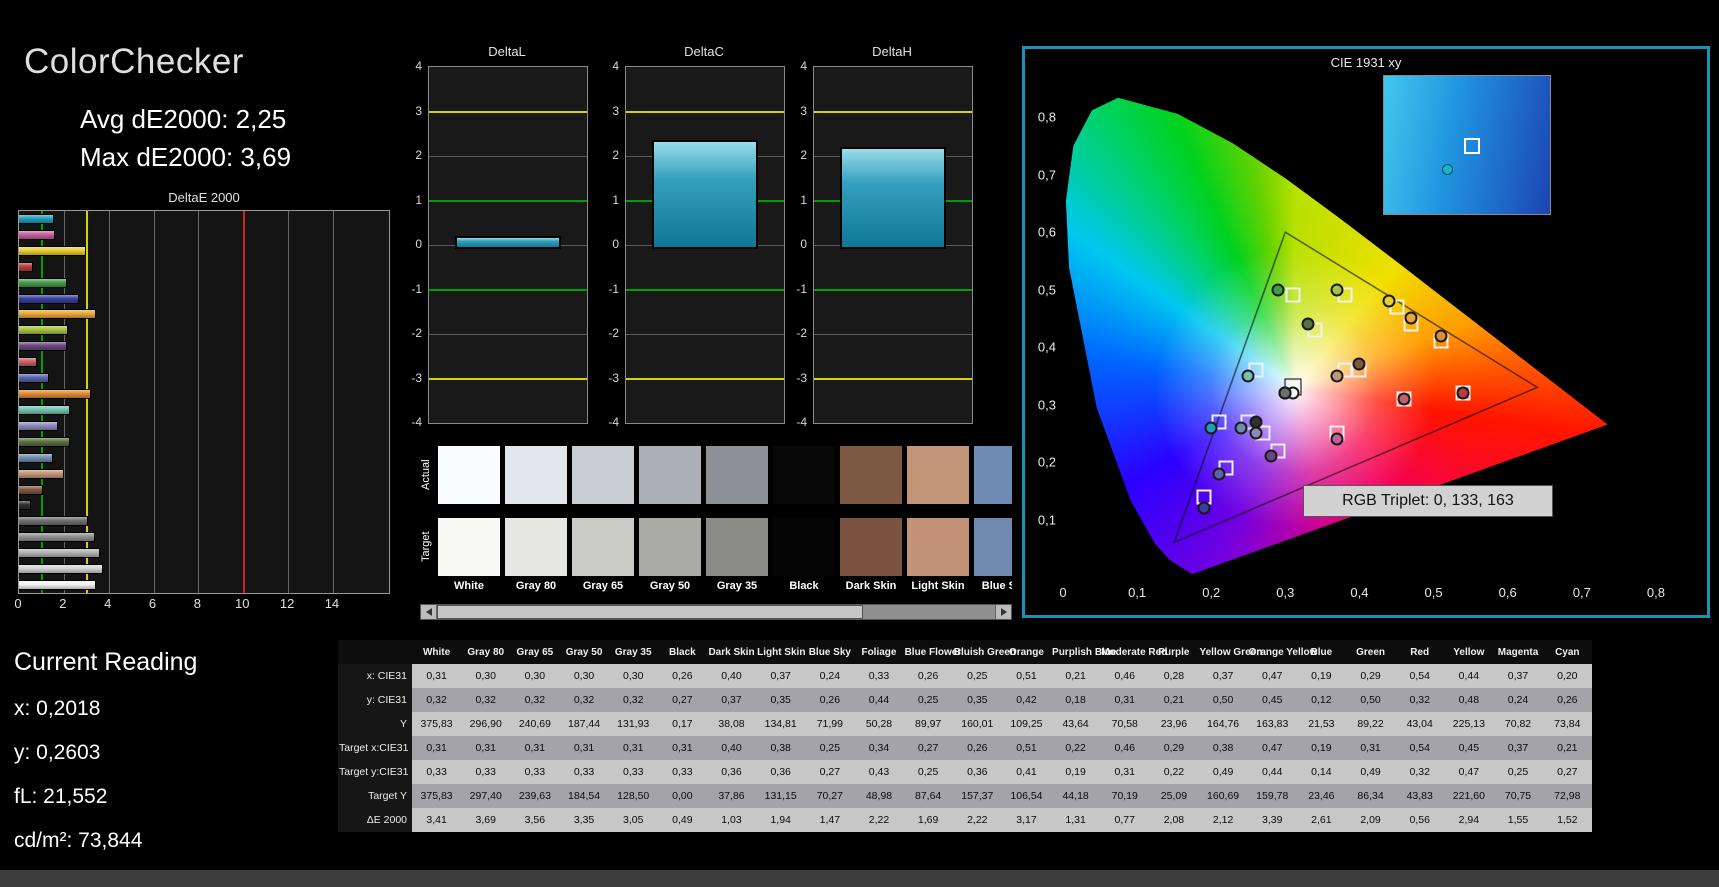  What do you see at coordinates (603, 586) in the screenshot?
I see `patch-name-label: Gray 65` at bounding box center [603, 586].